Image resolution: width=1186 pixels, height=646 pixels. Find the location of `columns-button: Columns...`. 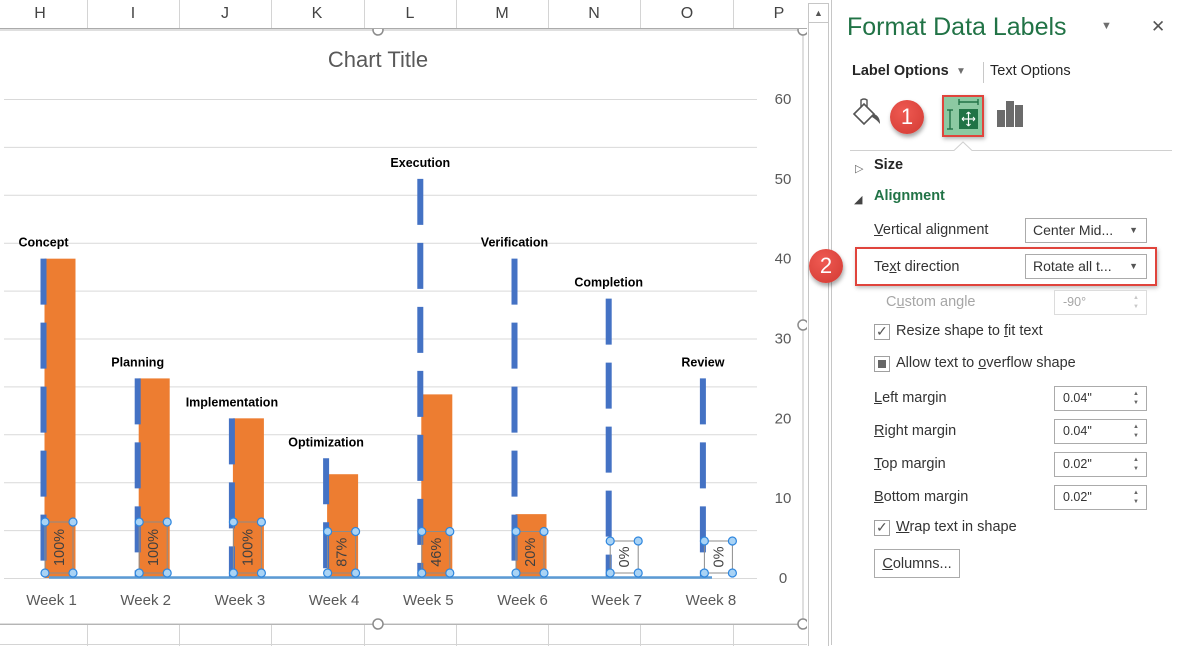

columns-button: Columns... is located at coordinates (917, 563).